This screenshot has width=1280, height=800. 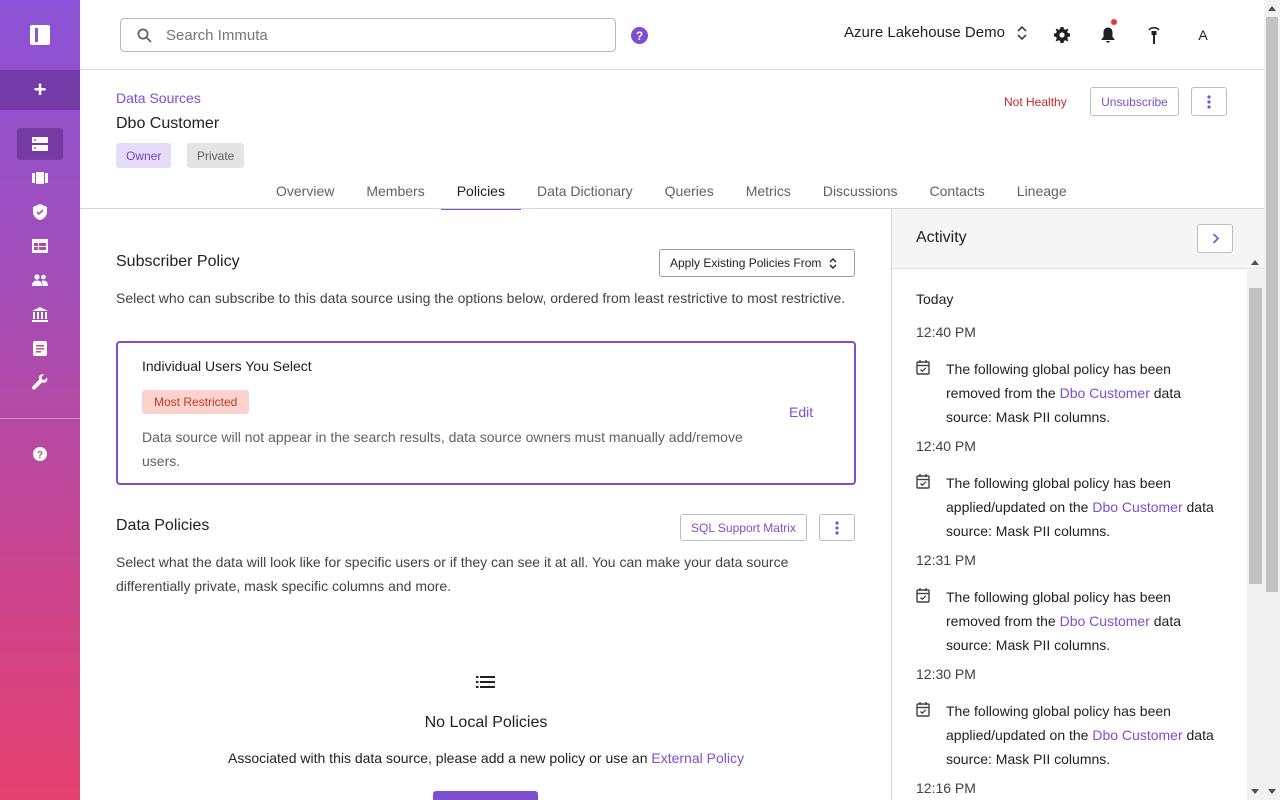 What do you see at coordinates (40, 35) in the screenshot?
I see `logo-icon` at bounding box center [40, 35].